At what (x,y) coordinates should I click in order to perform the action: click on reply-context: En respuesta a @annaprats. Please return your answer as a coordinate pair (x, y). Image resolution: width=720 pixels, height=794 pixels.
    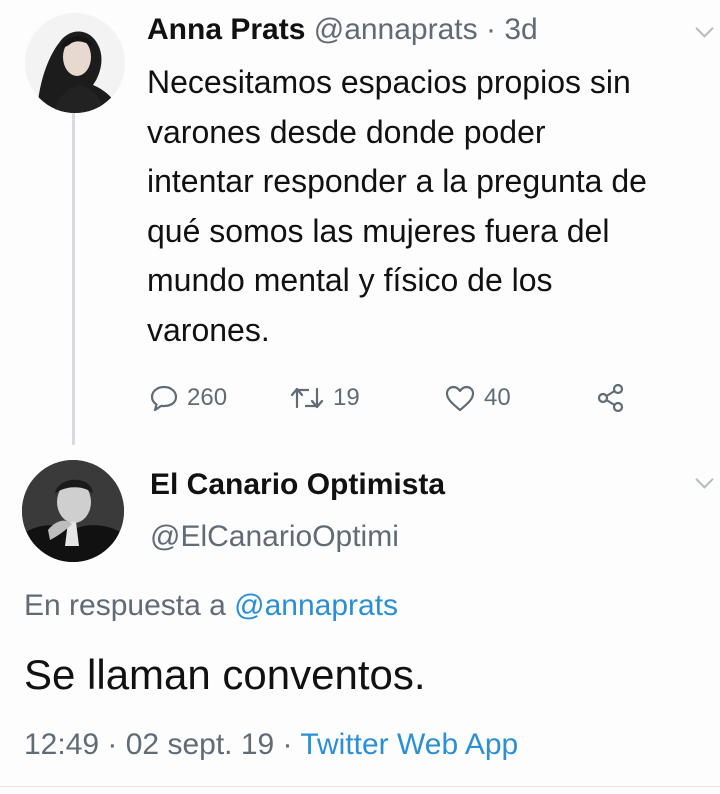
    Looking at the image, I should click on (211, 606).